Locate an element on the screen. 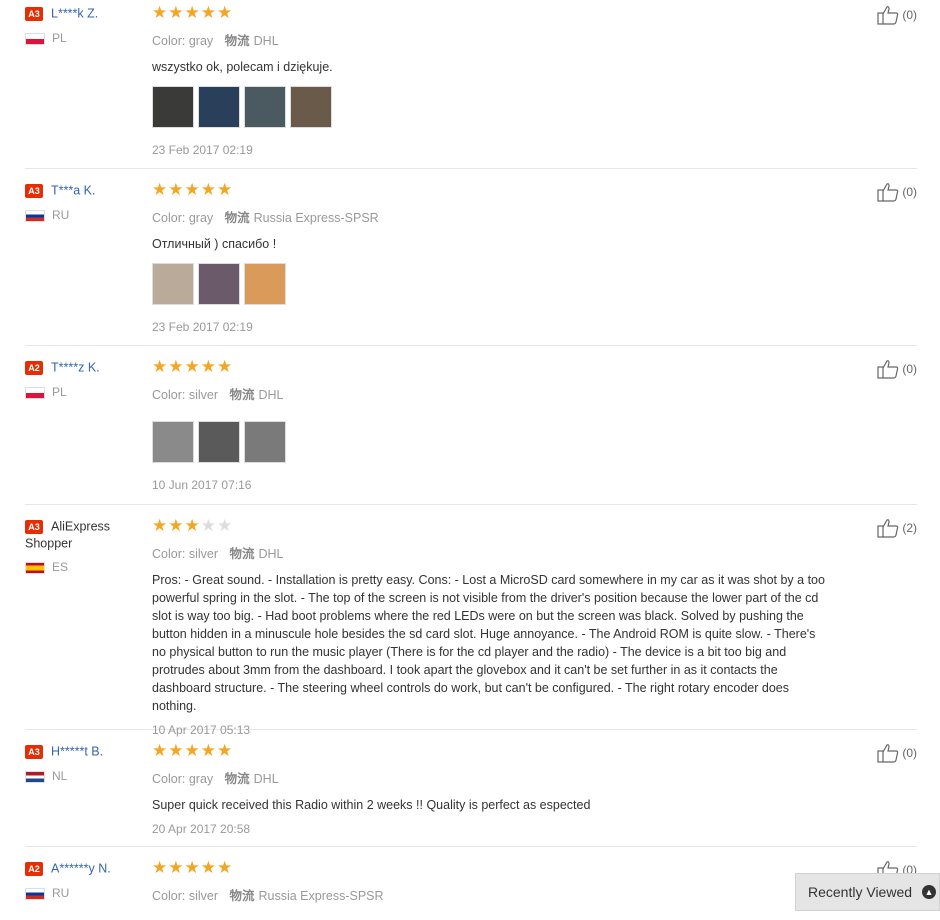 This screenshot has height=920, width=940. recently-viewed-button: Recently Viewed ▲ is located at coordinates (867, 892).